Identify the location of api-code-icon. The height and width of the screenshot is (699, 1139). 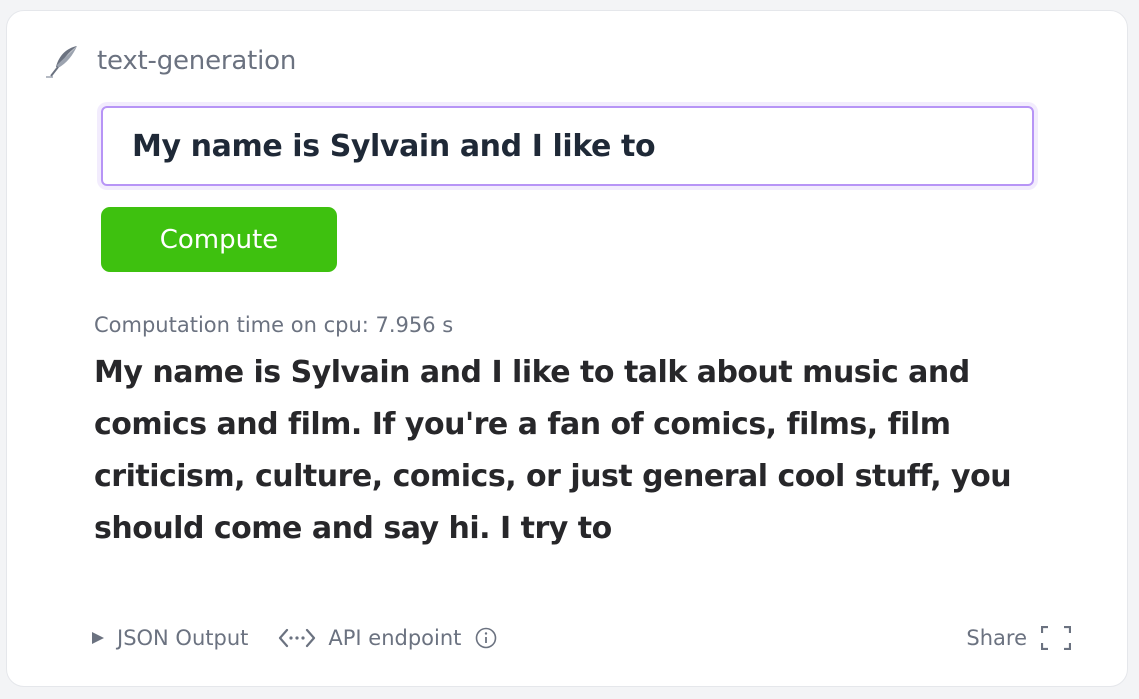
(297, 638).